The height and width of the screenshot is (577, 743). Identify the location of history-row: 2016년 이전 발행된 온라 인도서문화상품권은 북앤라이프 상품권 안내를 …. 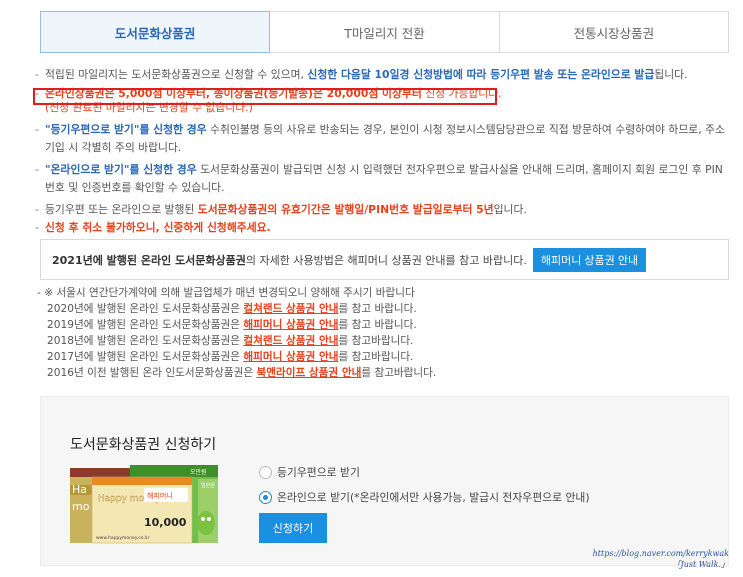
(385, 373).